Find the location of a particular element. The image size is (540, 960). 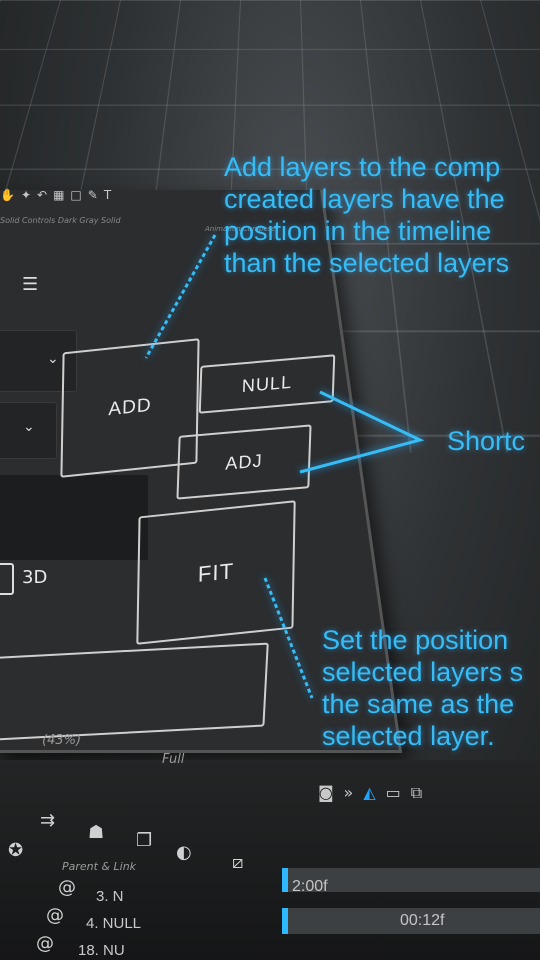

annotation-line: the same as the is located at coordinates (418, 703).